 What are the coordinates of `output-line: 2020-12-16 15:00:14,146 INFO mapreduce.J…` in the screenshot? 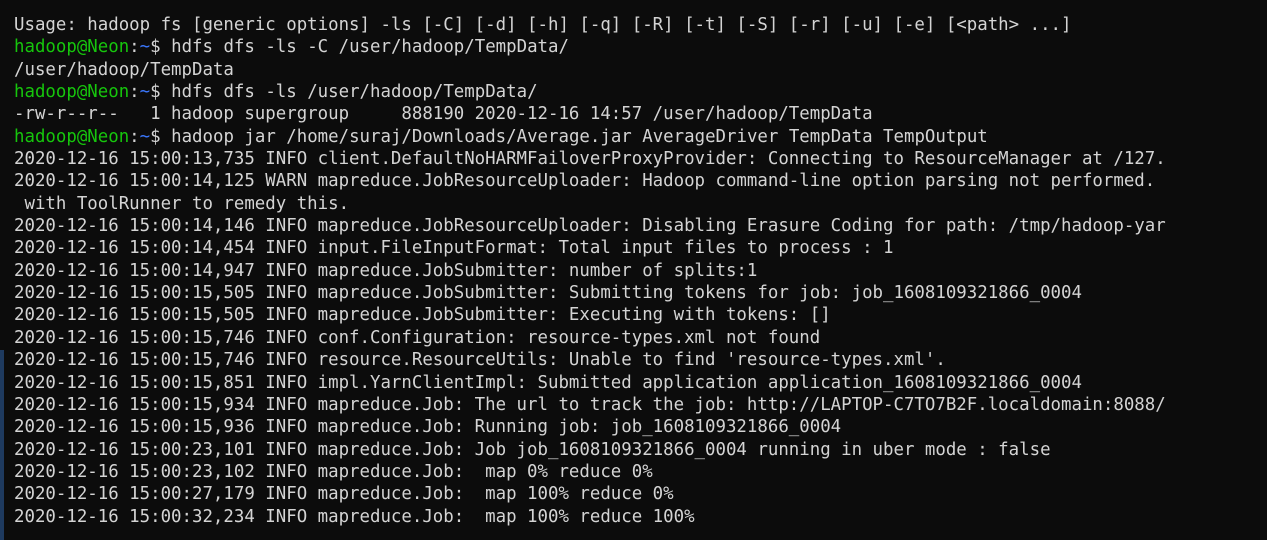 It's located at (590, 226).